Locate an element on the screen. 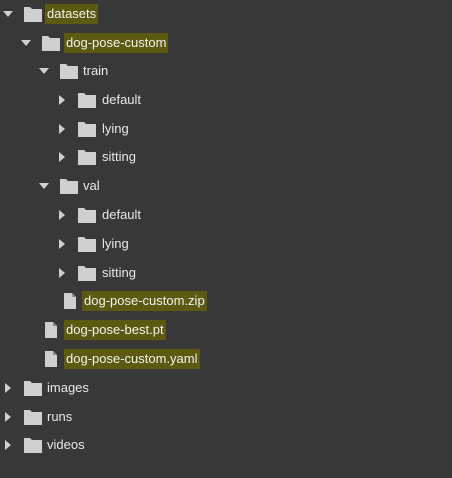 The width and height of the screenshot is (452, 478). tree-item-label: runs is located at coordinates (60, 416).